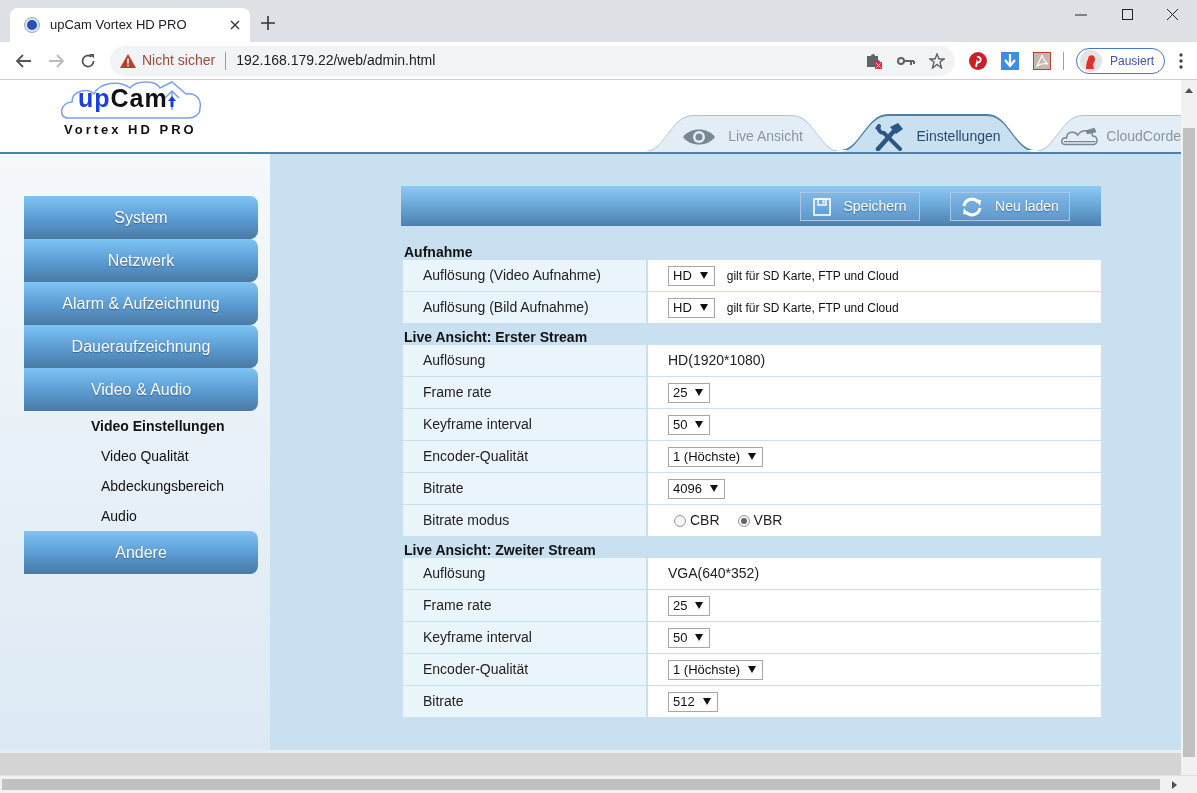 The height and width of the screenshot is (793, 1197). What do you see at coordinates (147, 516) in the screenshot?
I see `sidebar-subitem: Audio` at bounding box center [147, 516].